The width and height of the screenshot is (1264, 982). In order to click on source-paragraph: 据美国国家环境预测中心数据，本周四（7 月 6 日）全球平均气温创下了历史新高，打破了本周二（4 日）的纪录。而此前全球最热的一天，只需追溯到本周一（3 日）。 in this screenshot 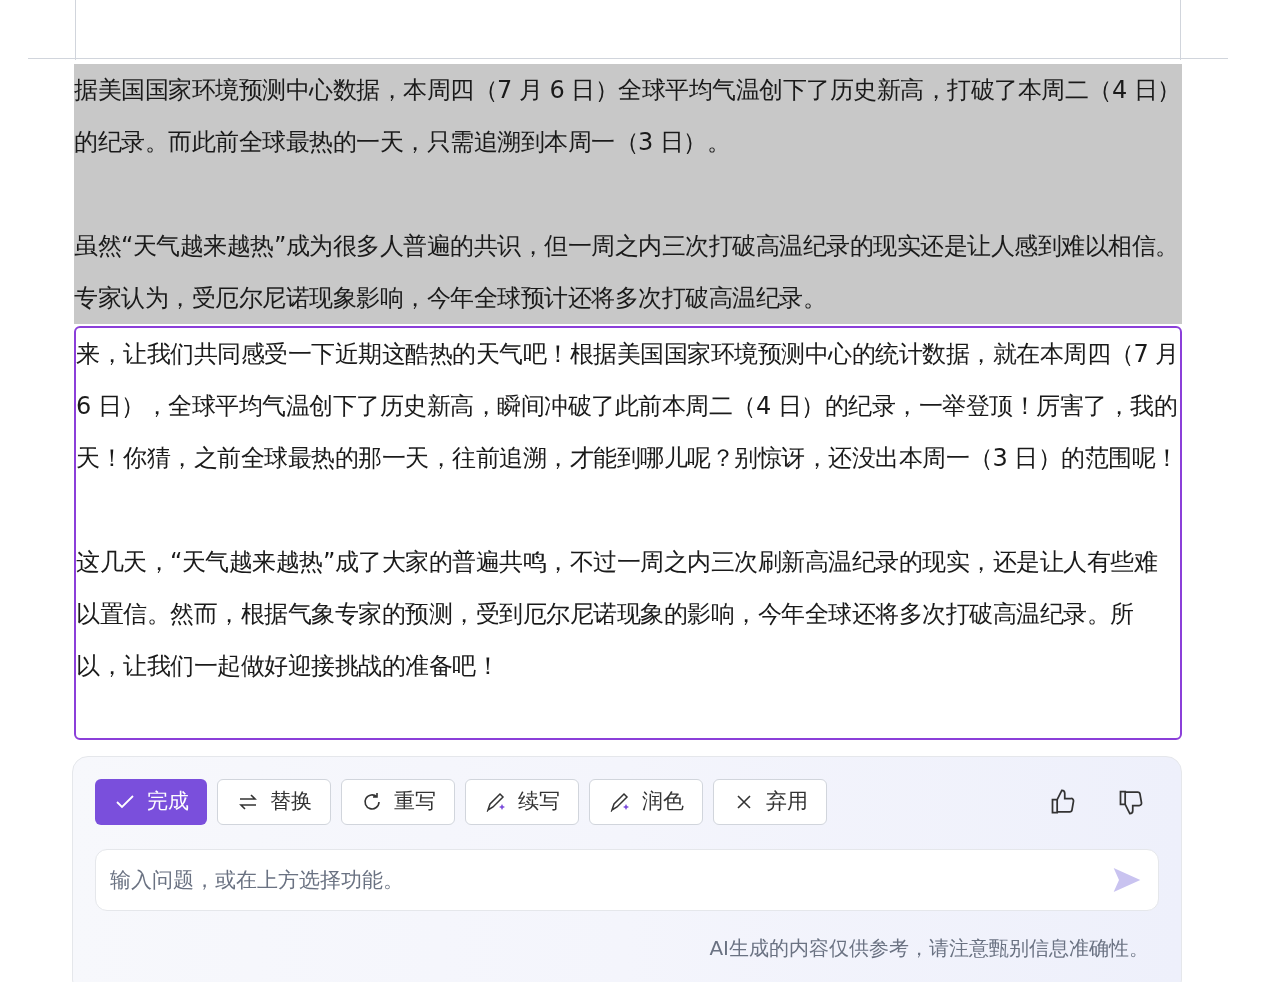, I will do `click(628, 116)`.